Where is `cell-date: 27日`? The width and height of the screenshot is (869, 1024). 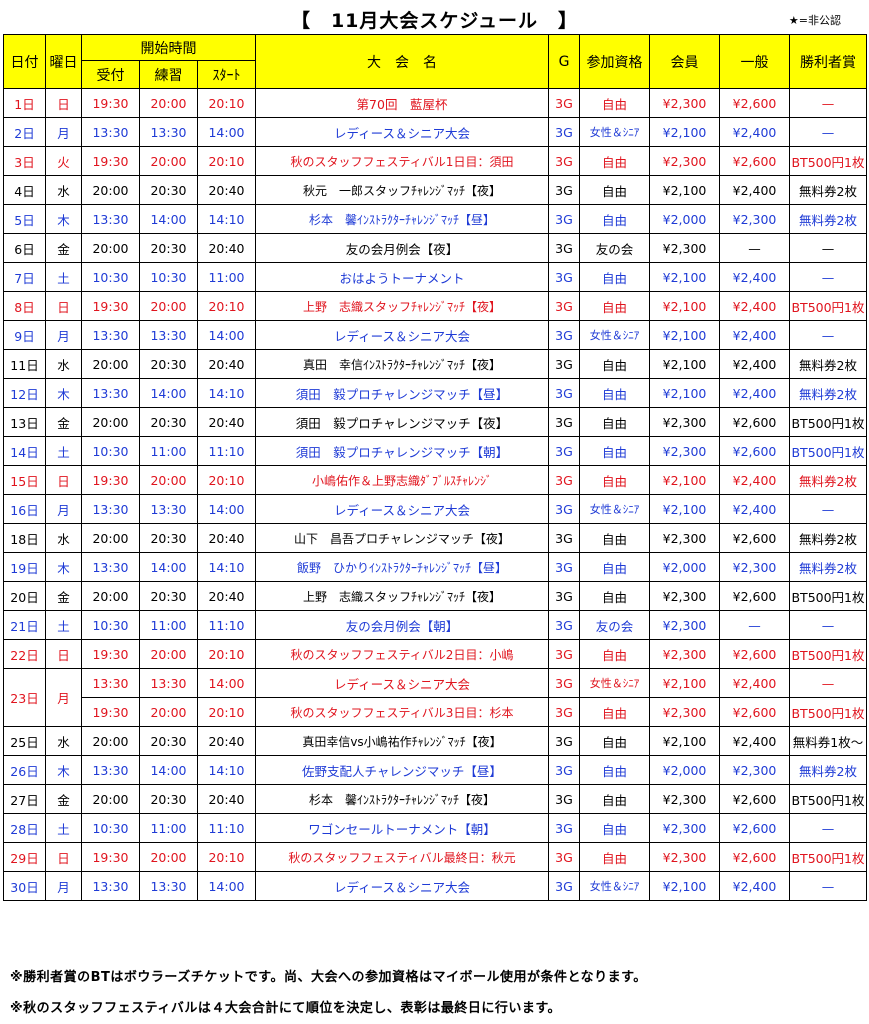 cell-date: 27日 is located at coordinates (24, 799).